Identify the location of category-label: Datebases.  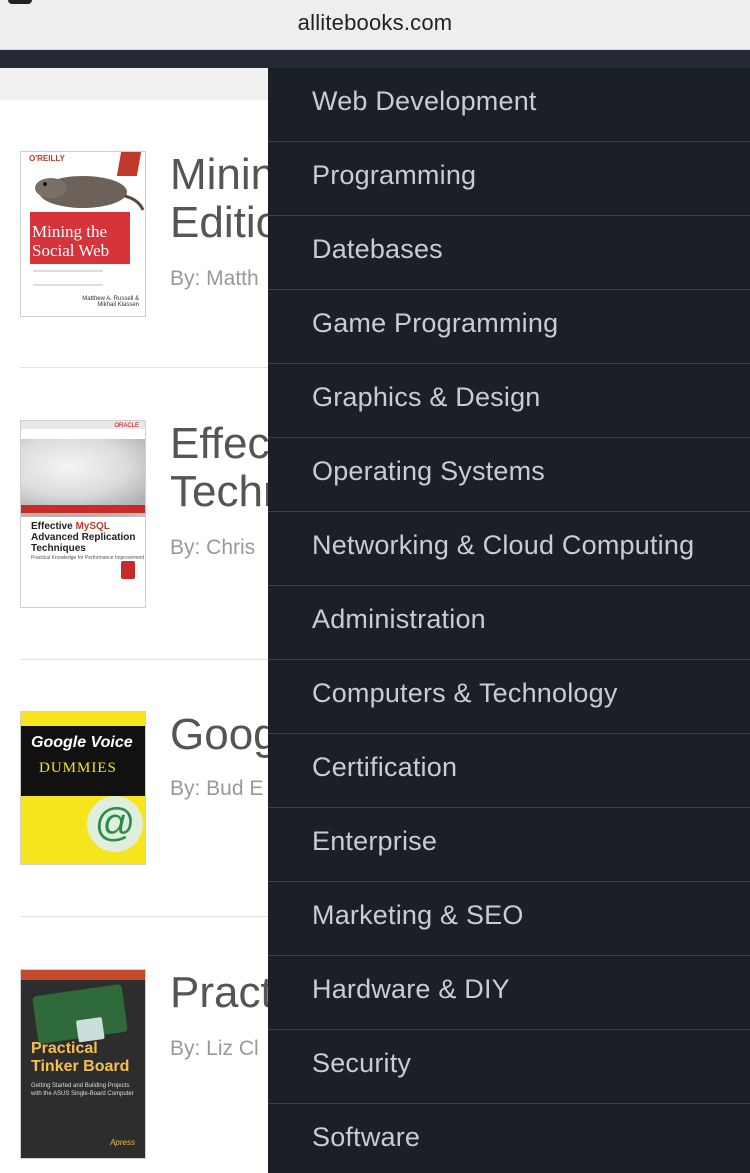
(377, 249).